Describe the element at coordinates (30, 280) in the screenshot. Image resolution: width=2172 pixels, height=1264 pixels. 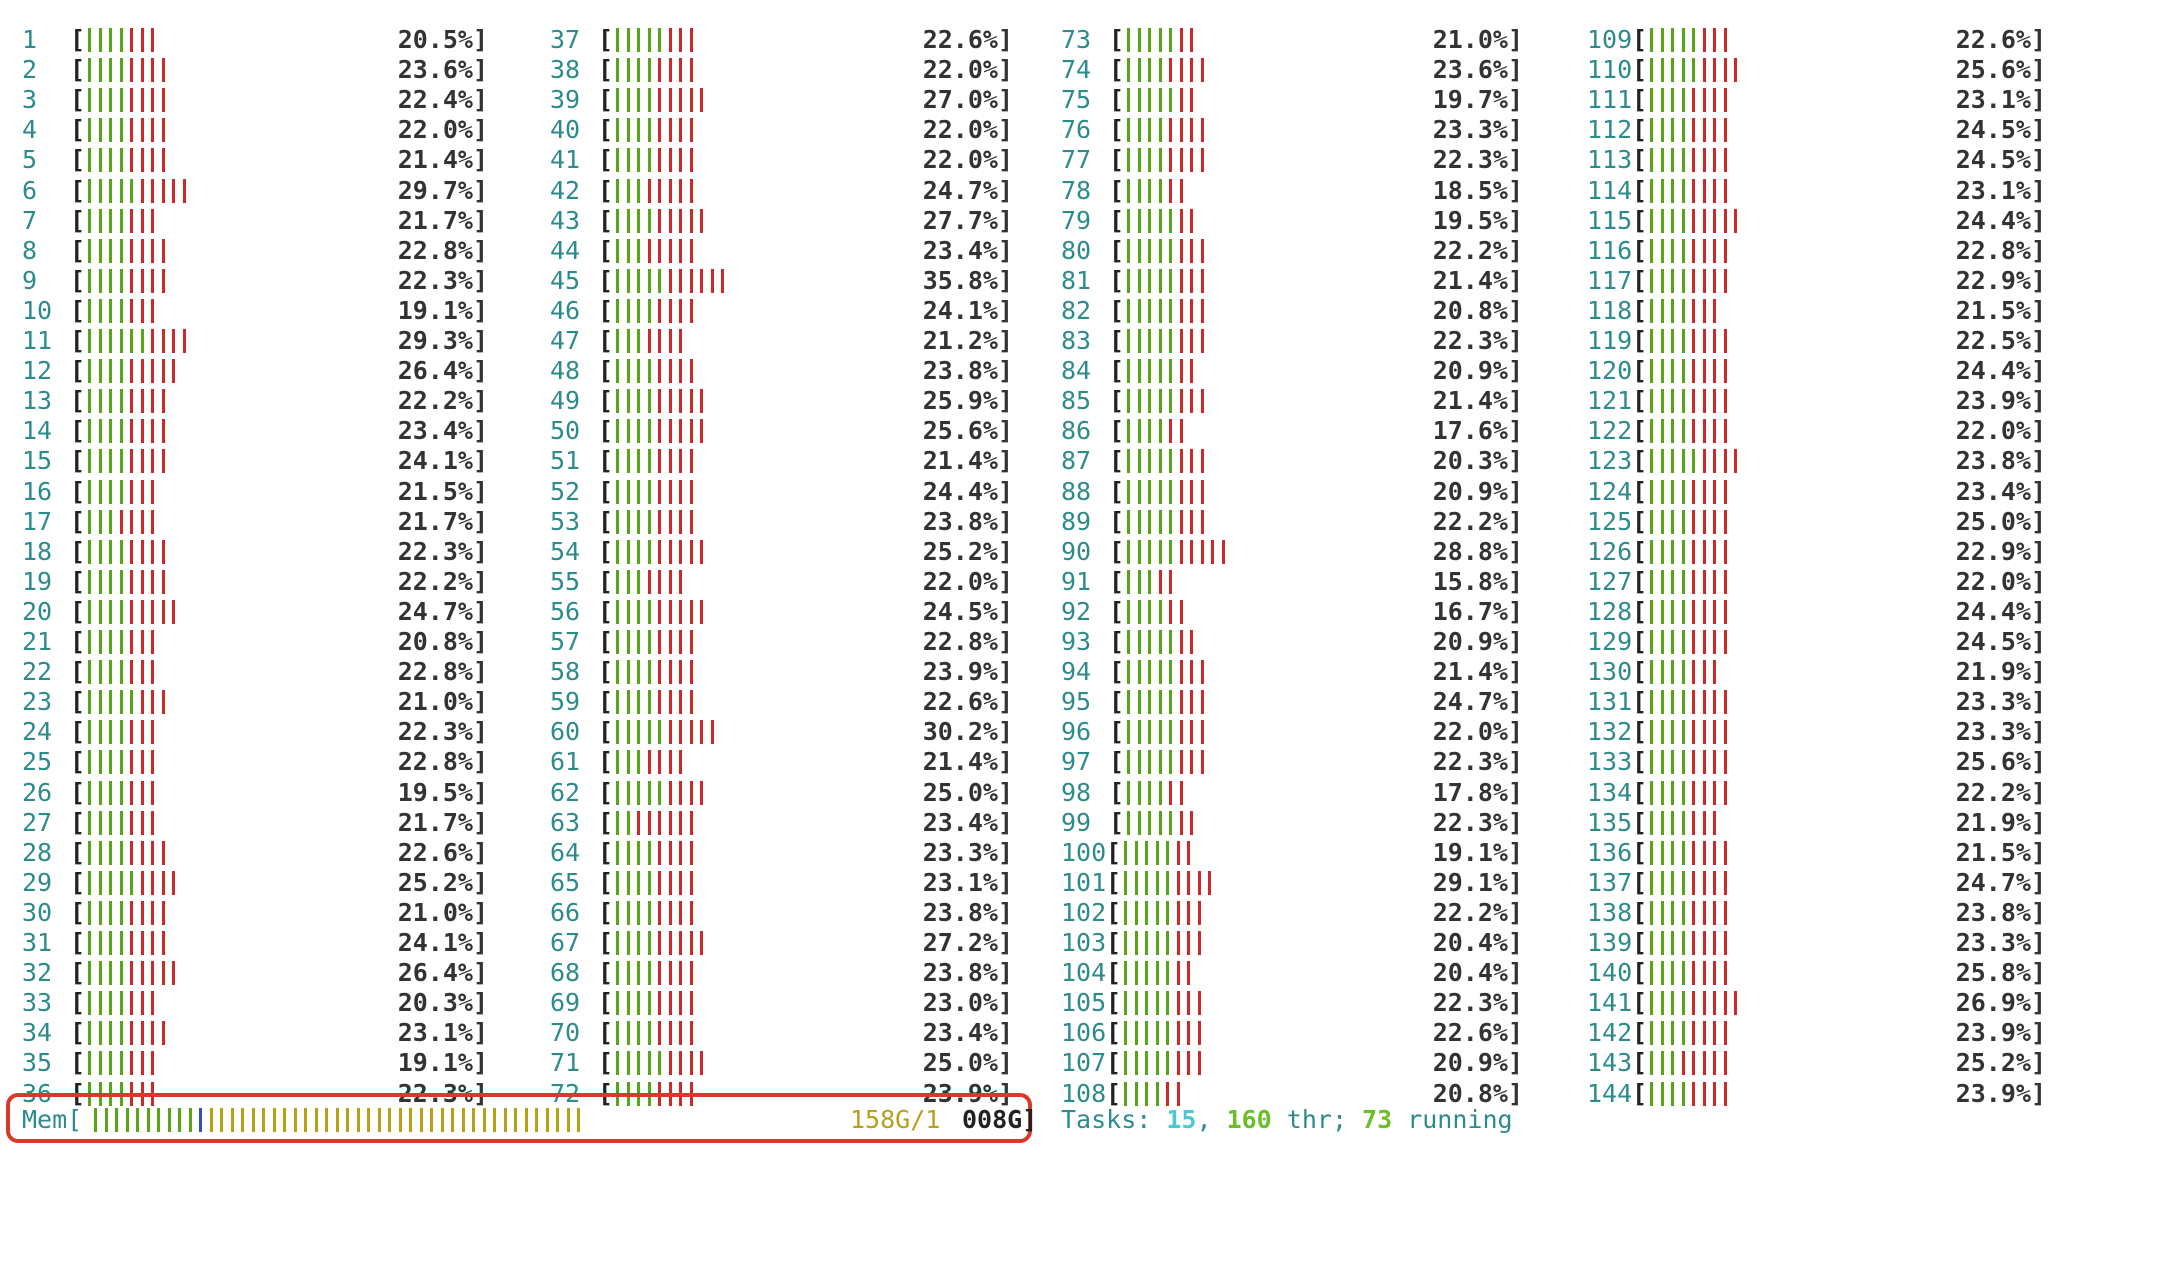
I see `cpu-index: 9` at that location.